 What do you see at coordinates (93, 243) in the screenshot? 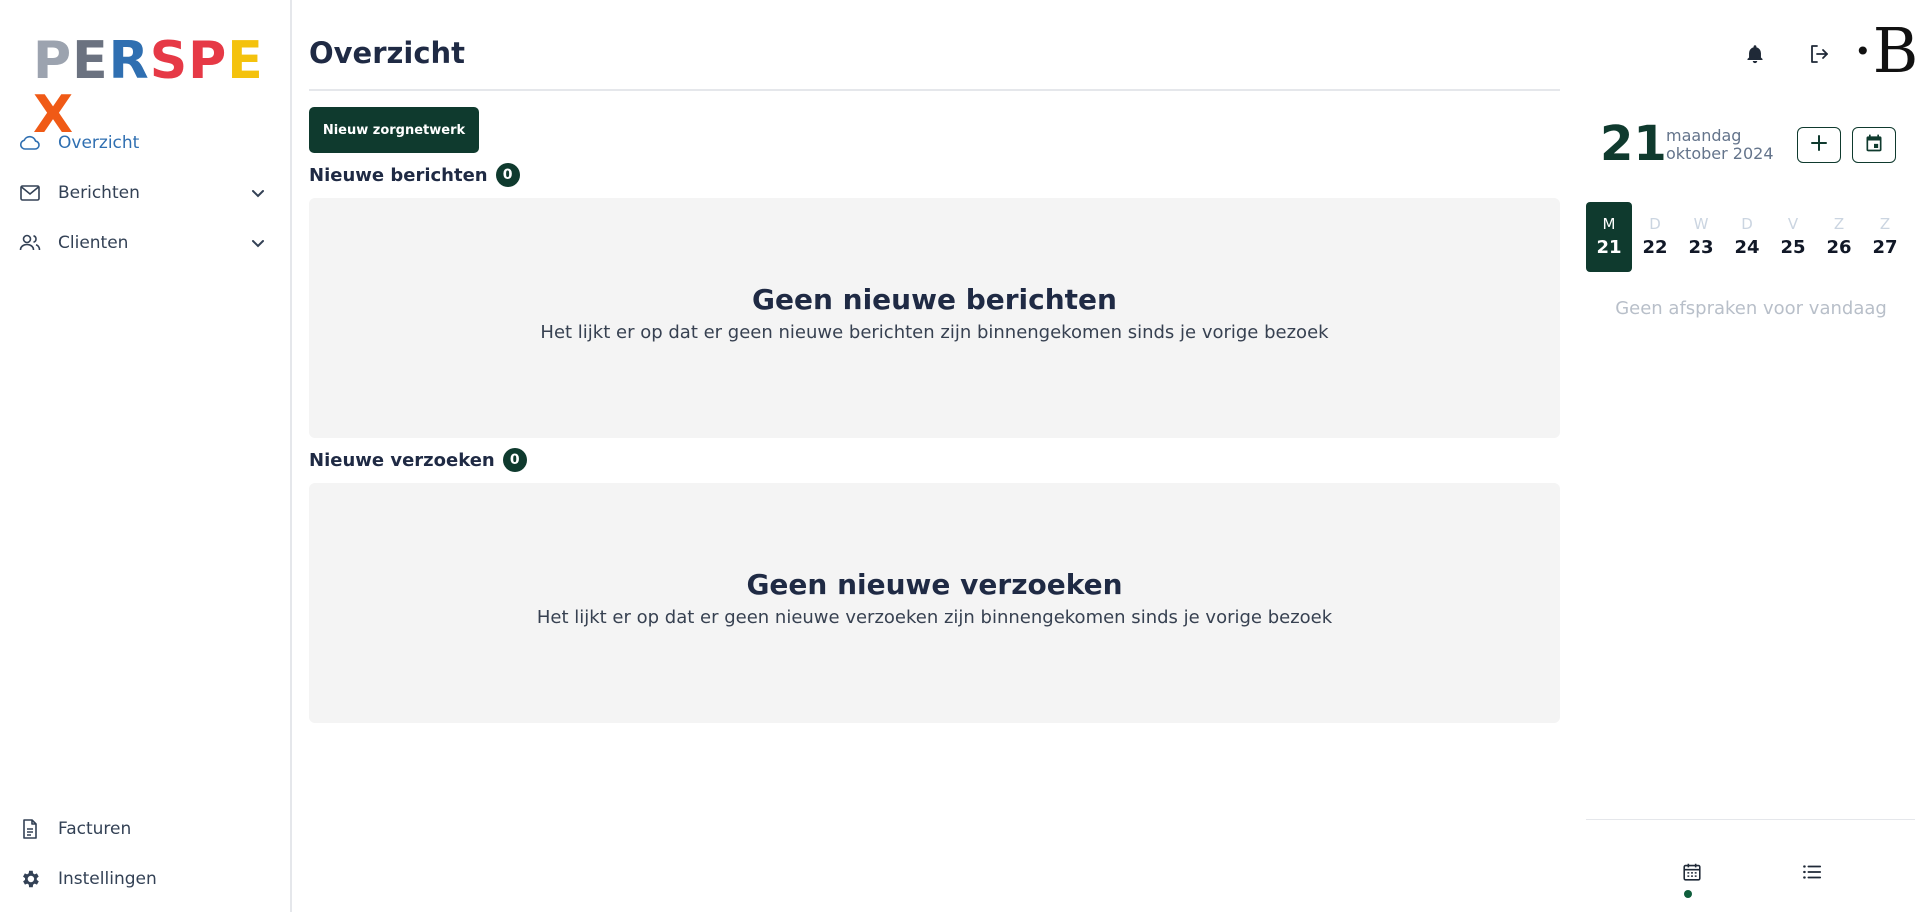
I see `sidebar-item-label: Clienten` at bounding box center [93, 243].